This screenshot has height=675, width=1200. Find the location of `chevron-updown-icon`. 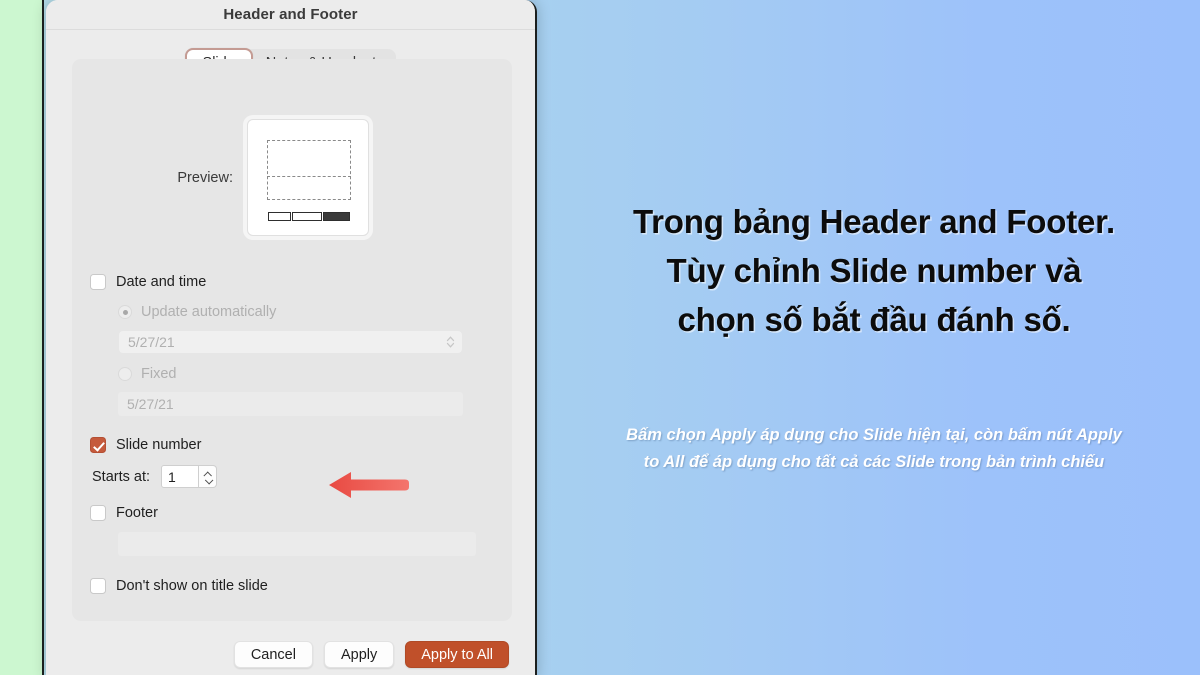

chevron-updown-icon is located at coordinates (450, 342).